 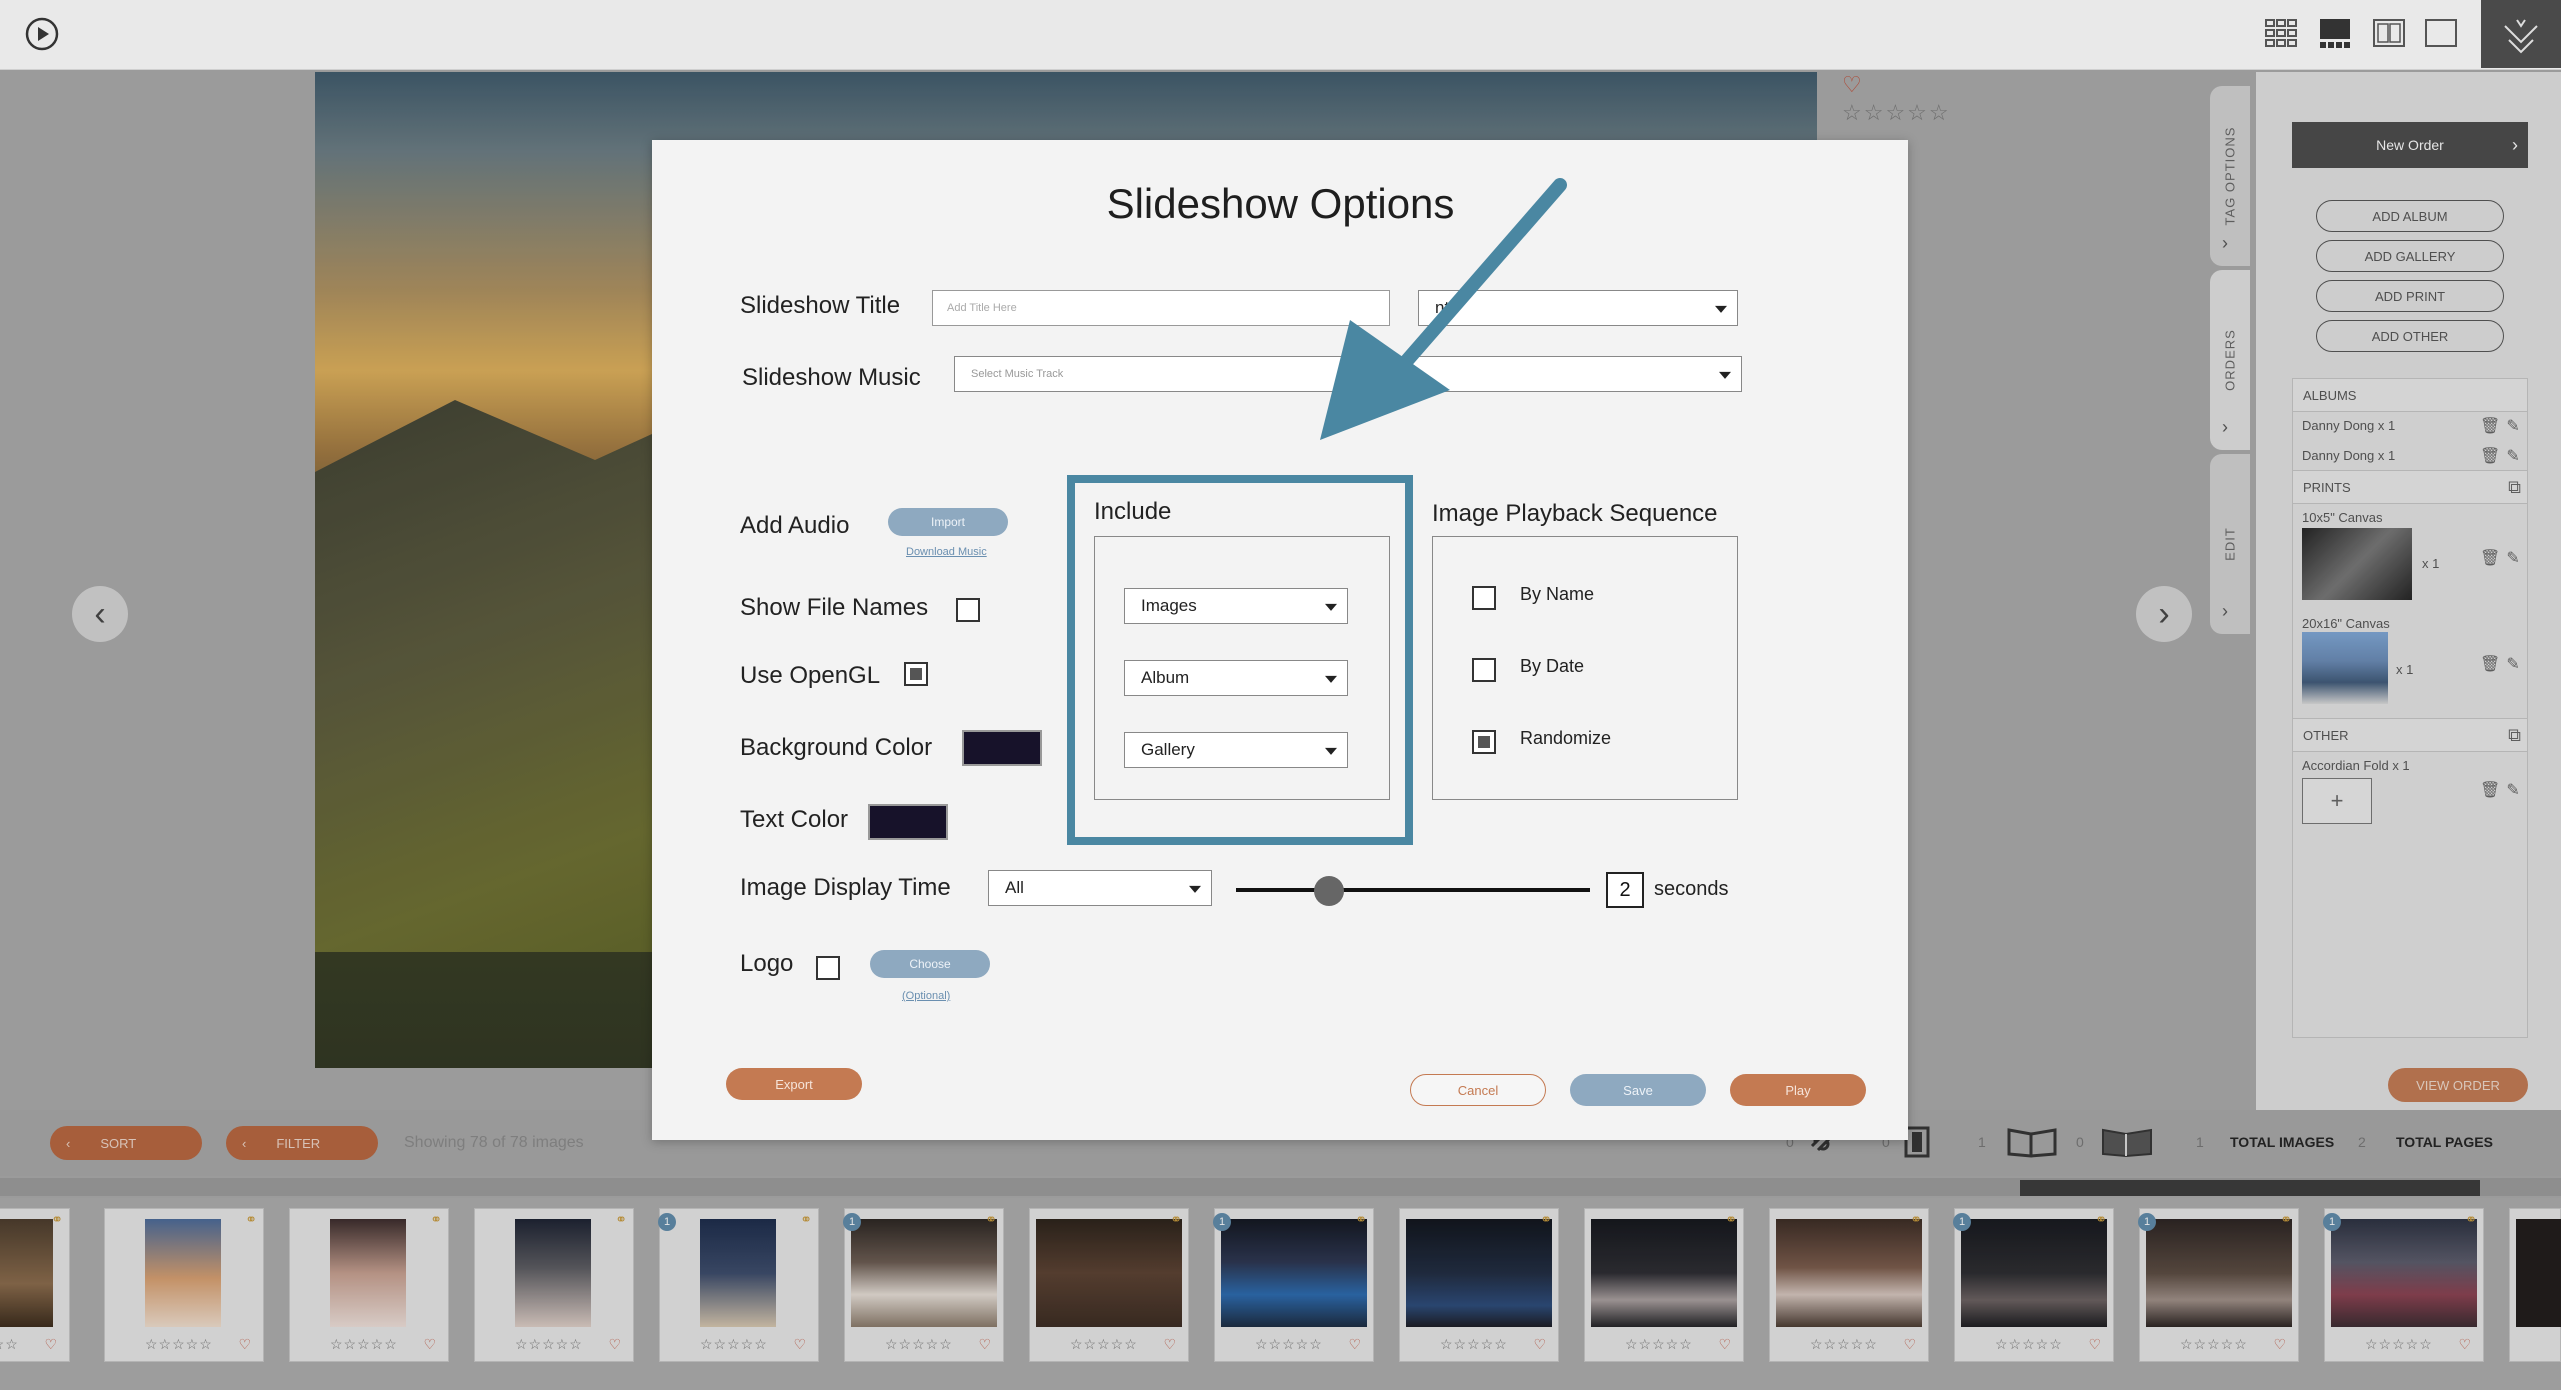 What do you see at coordinates (2230, 544) in the screenshot?
I see `tab-edit: EDIT ›` at bounding box center [2230, 544].